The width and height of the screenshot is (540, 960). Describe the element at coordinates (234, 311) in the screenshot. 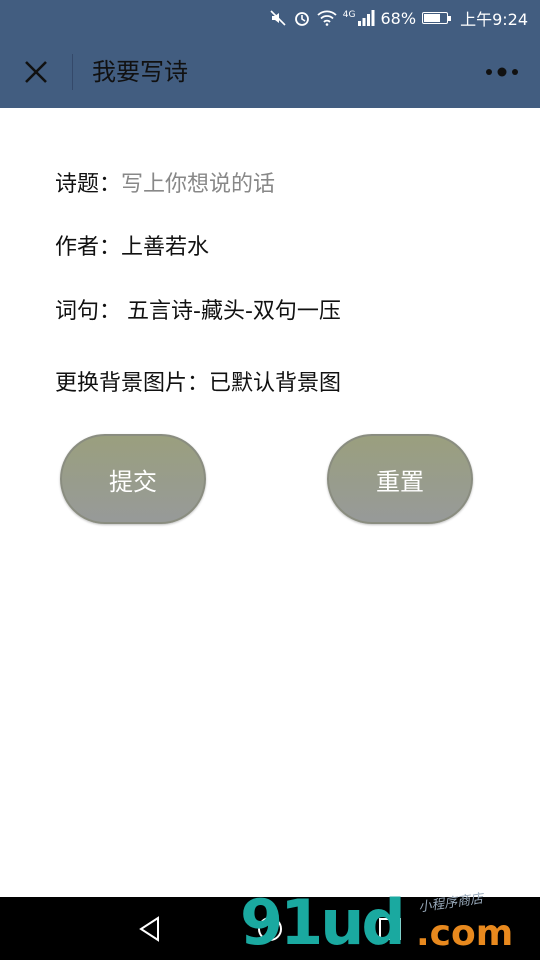

I see `verse-picker: 五言诗-藏头-双句一压` at that location.